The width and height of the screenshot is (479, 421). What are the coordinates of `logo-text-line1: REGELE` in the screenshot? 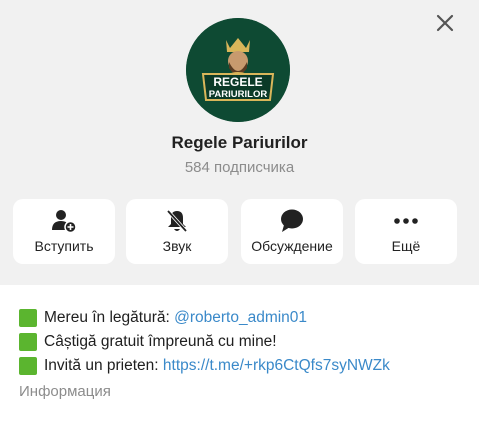 It's located at (237, 82).